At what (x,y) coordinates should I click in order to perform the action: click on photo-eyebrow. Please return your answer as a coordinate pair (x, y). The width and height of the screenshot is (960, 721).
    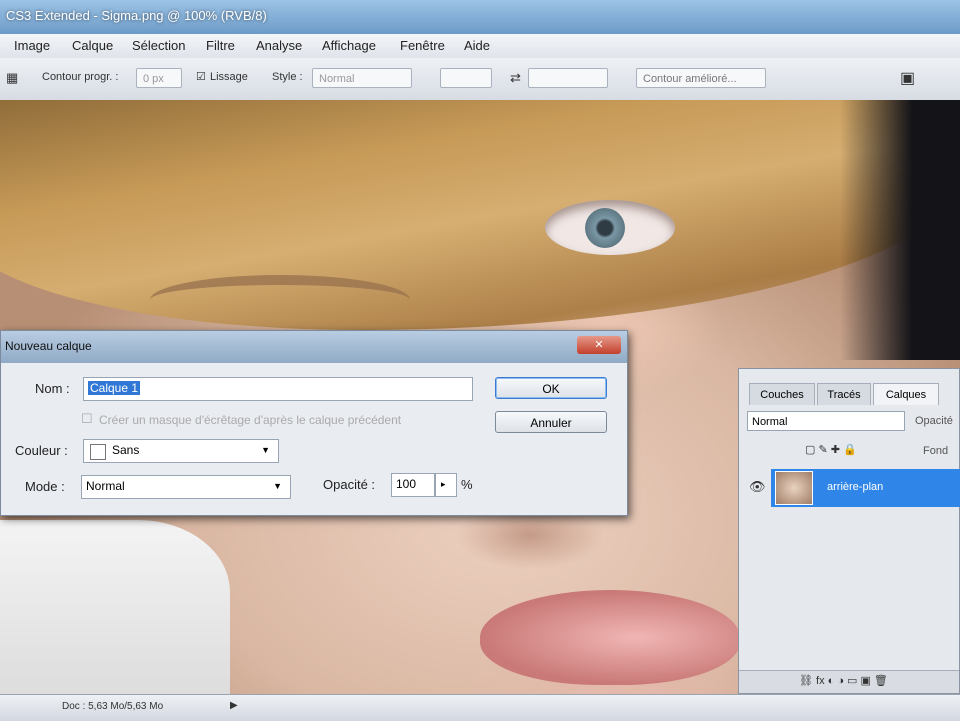
    Looking at the image, I should click on (280, 300).